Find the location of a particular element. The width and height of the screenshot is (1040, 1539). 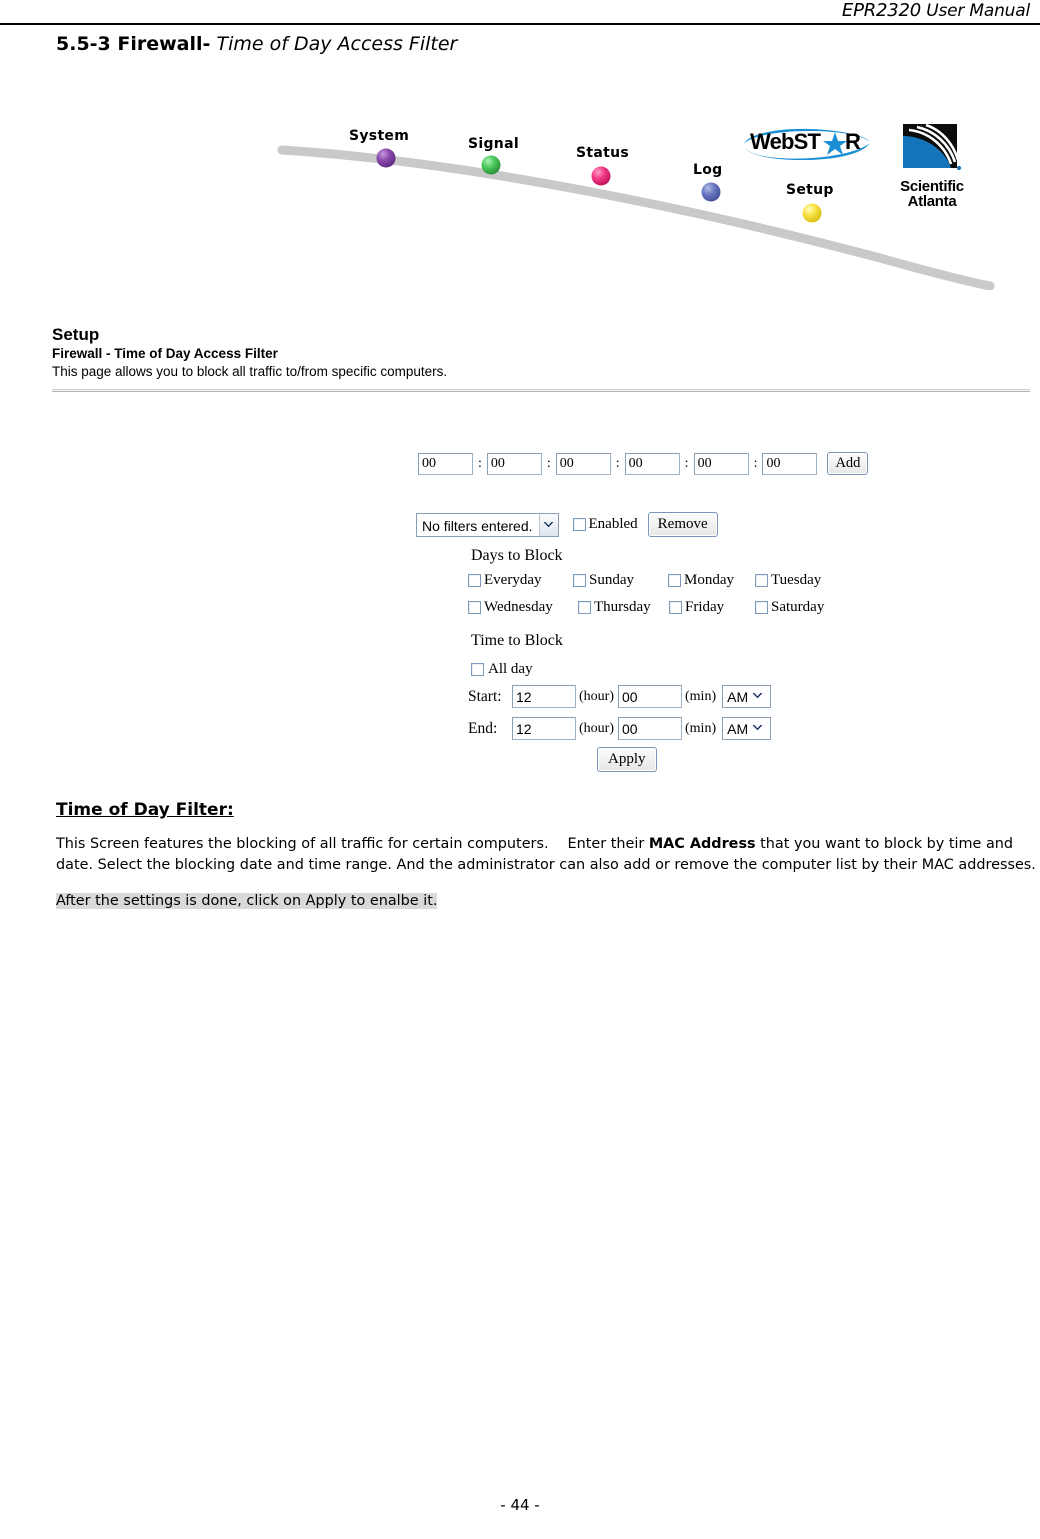

page-number: - 44 - is located at coordinates (520, 1505).